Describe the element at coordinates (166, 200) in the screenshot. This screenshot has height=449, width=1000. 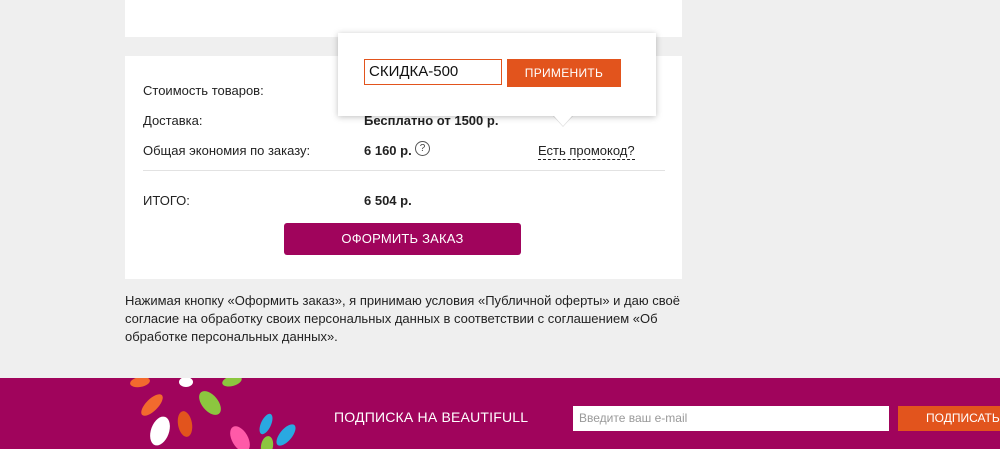
I see `total-label: ИТОГО:` at that location.